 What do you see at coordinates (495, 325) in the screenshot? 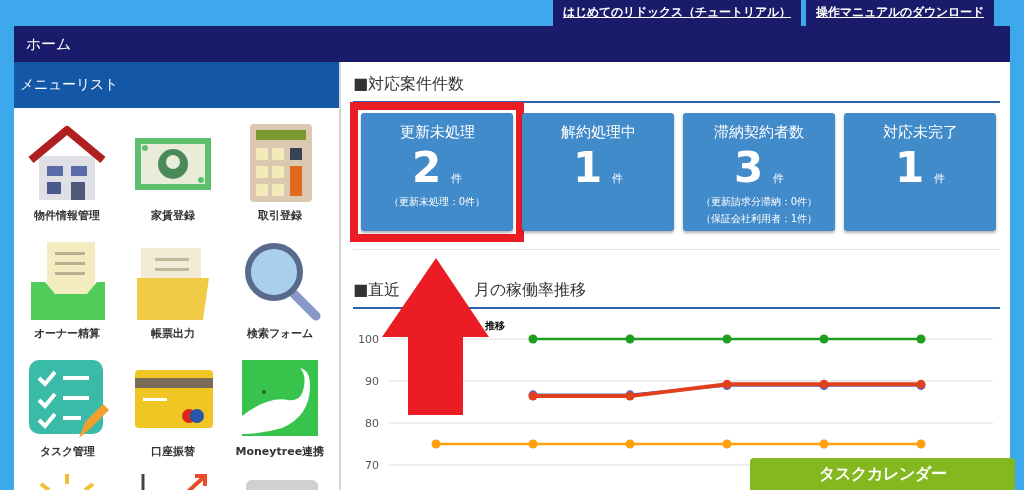
I see `chart-title: 推移` at bounding box center [495, 325].